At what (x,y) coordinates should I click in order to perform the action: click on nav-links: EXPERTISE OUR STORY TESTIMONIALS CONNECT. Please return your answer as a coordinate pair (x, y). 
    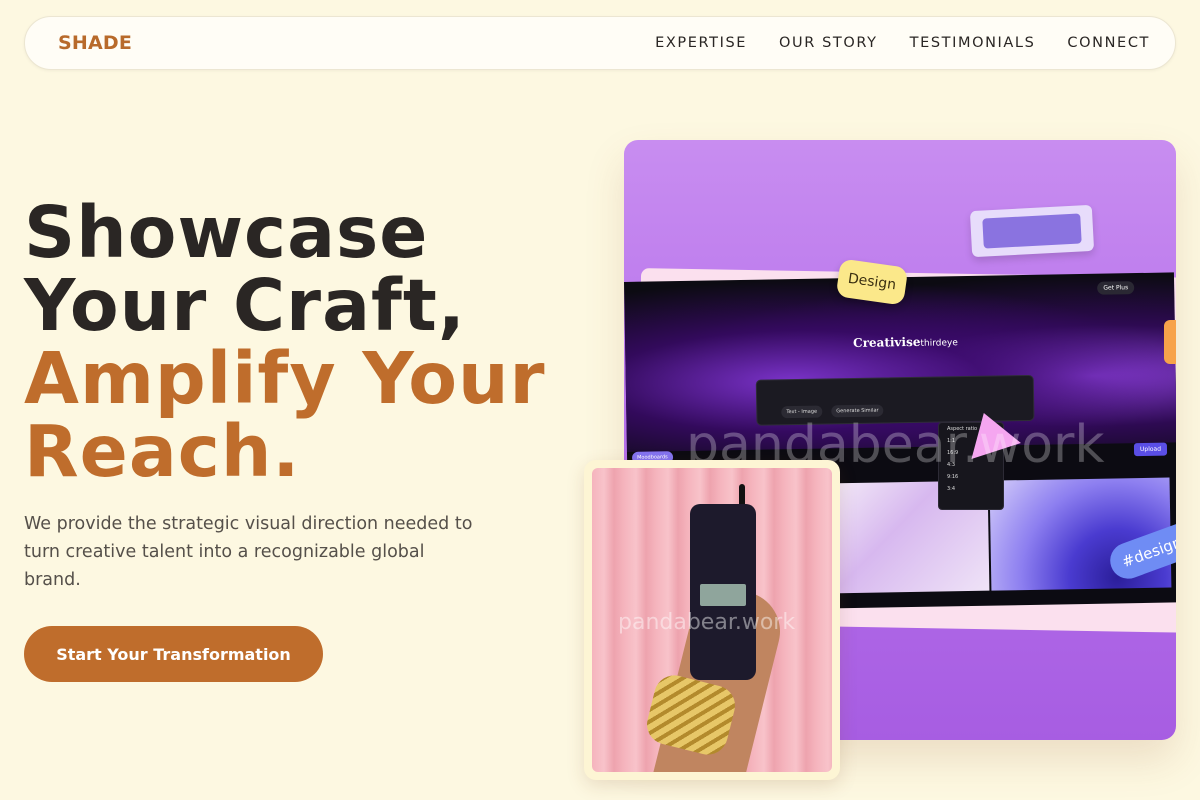
    Looking at the image, I should click on (902, 43).